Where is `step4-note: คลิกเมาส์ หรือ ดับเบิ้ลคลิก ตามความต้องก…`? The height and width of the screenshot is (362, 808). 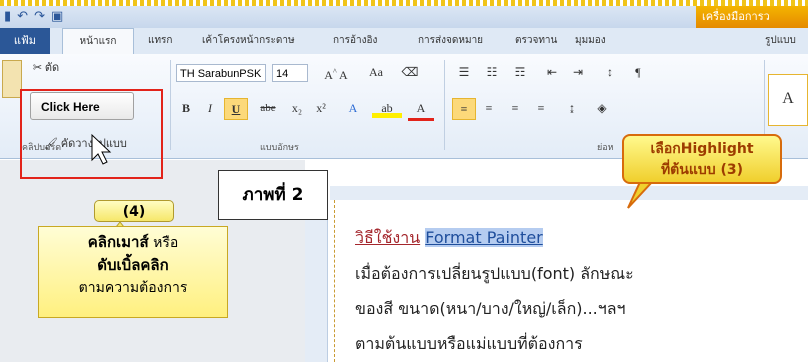
step4-note: คลิกเมาส์ หรือ ดับเบิ้ลคลิก ตามความต้องก… is located at coordinates (133, 272).